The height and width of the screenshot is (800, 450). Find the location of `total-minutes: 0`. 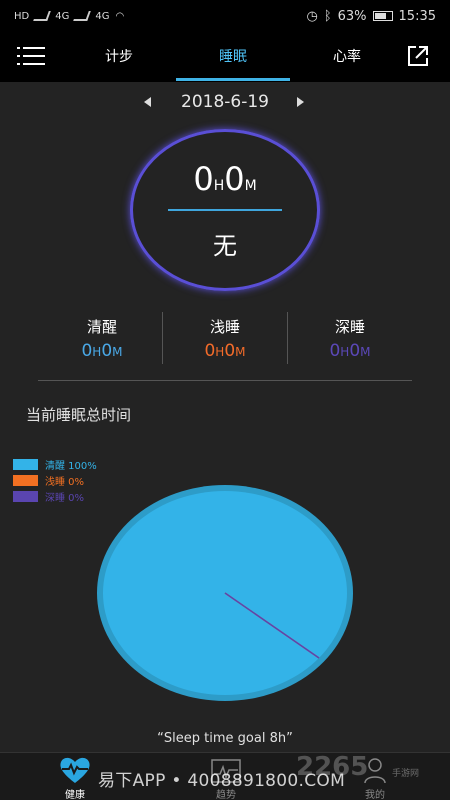

total-minutes: 0 is located at coordinates (234, 179).